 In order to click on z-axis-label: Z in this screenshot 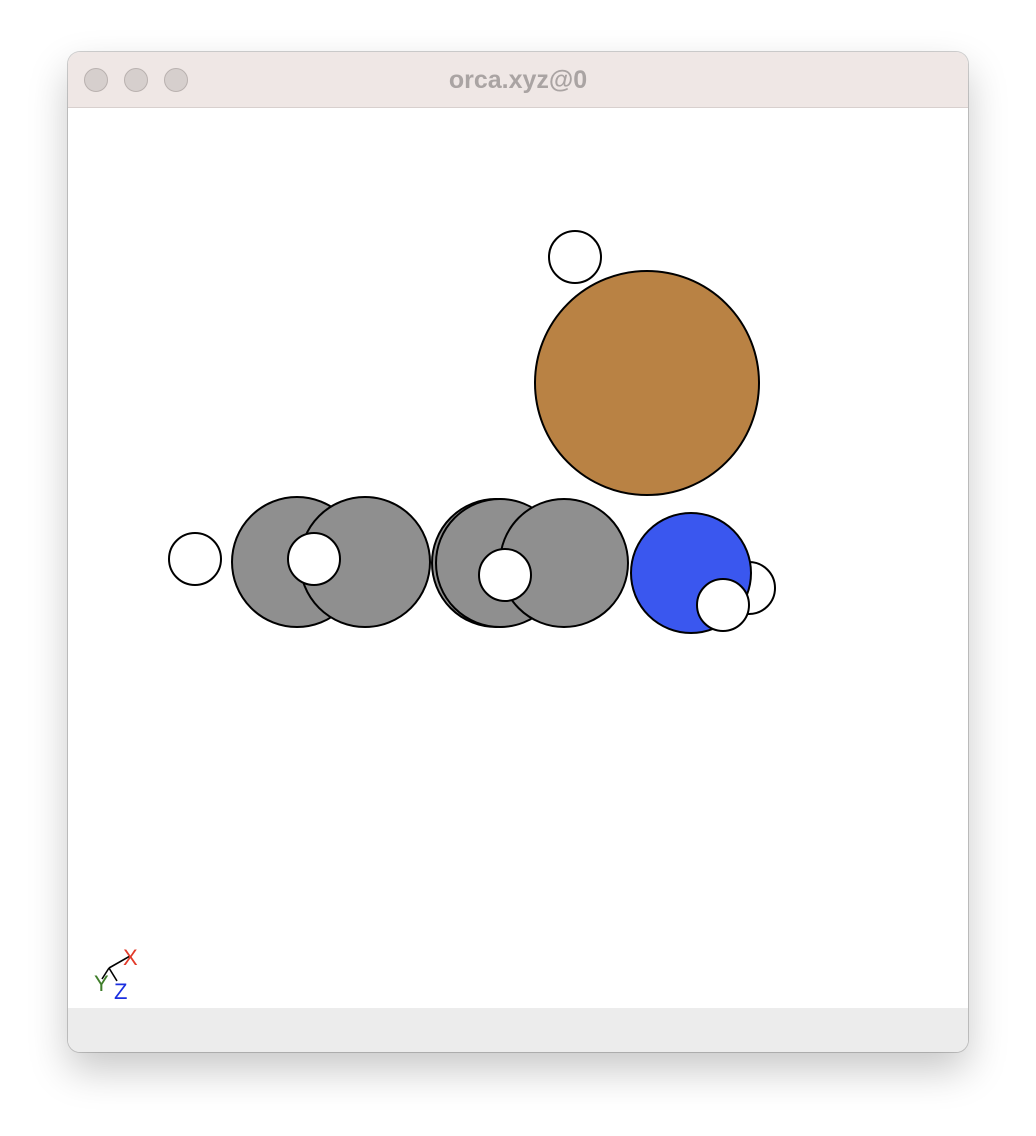, I will do `click(120, 991)`.